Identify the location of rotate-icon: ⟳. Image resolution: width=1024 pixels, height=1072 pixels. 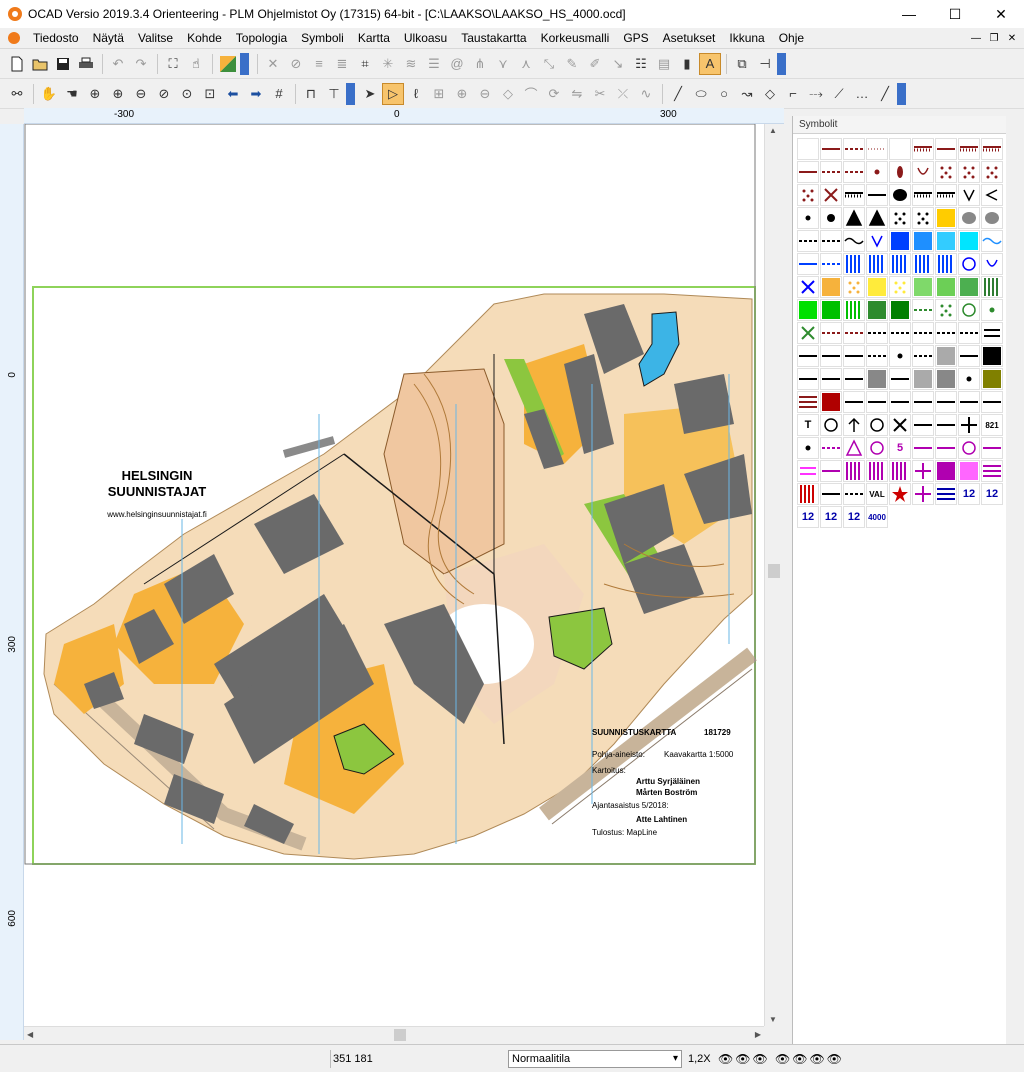
(554, 94).